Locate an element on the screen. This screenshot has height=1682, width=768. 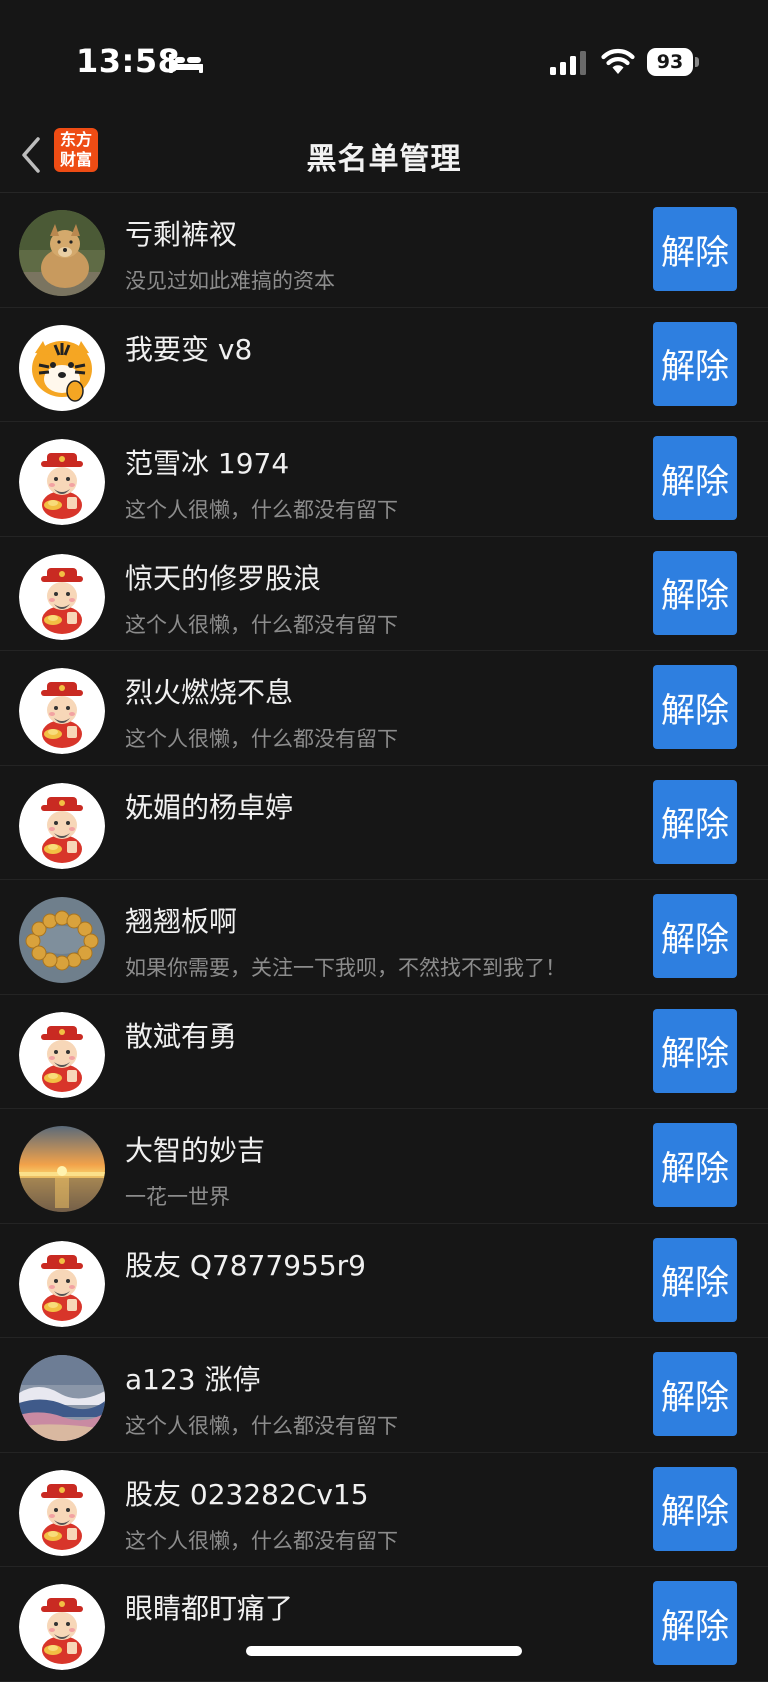
blocked-user-row: 股友 Q7877955r9 解除 is located at coordinates (384, 1281).